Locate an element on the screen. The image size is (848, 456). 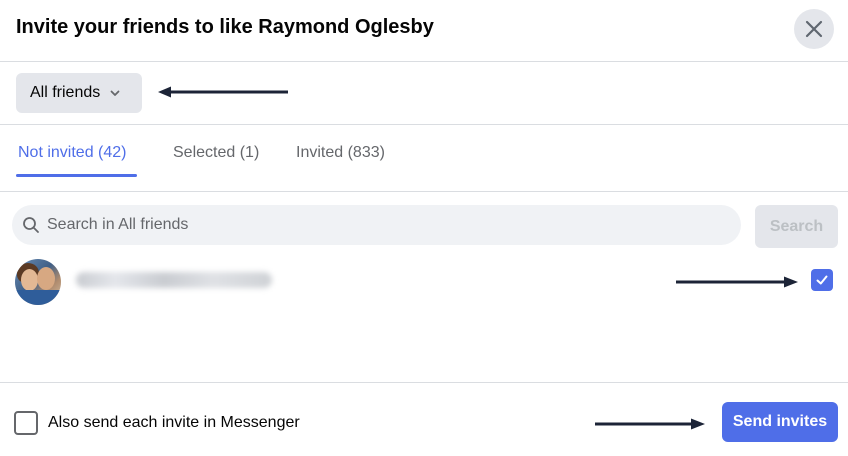
search-button: Search is located at coordinates (796, 226).